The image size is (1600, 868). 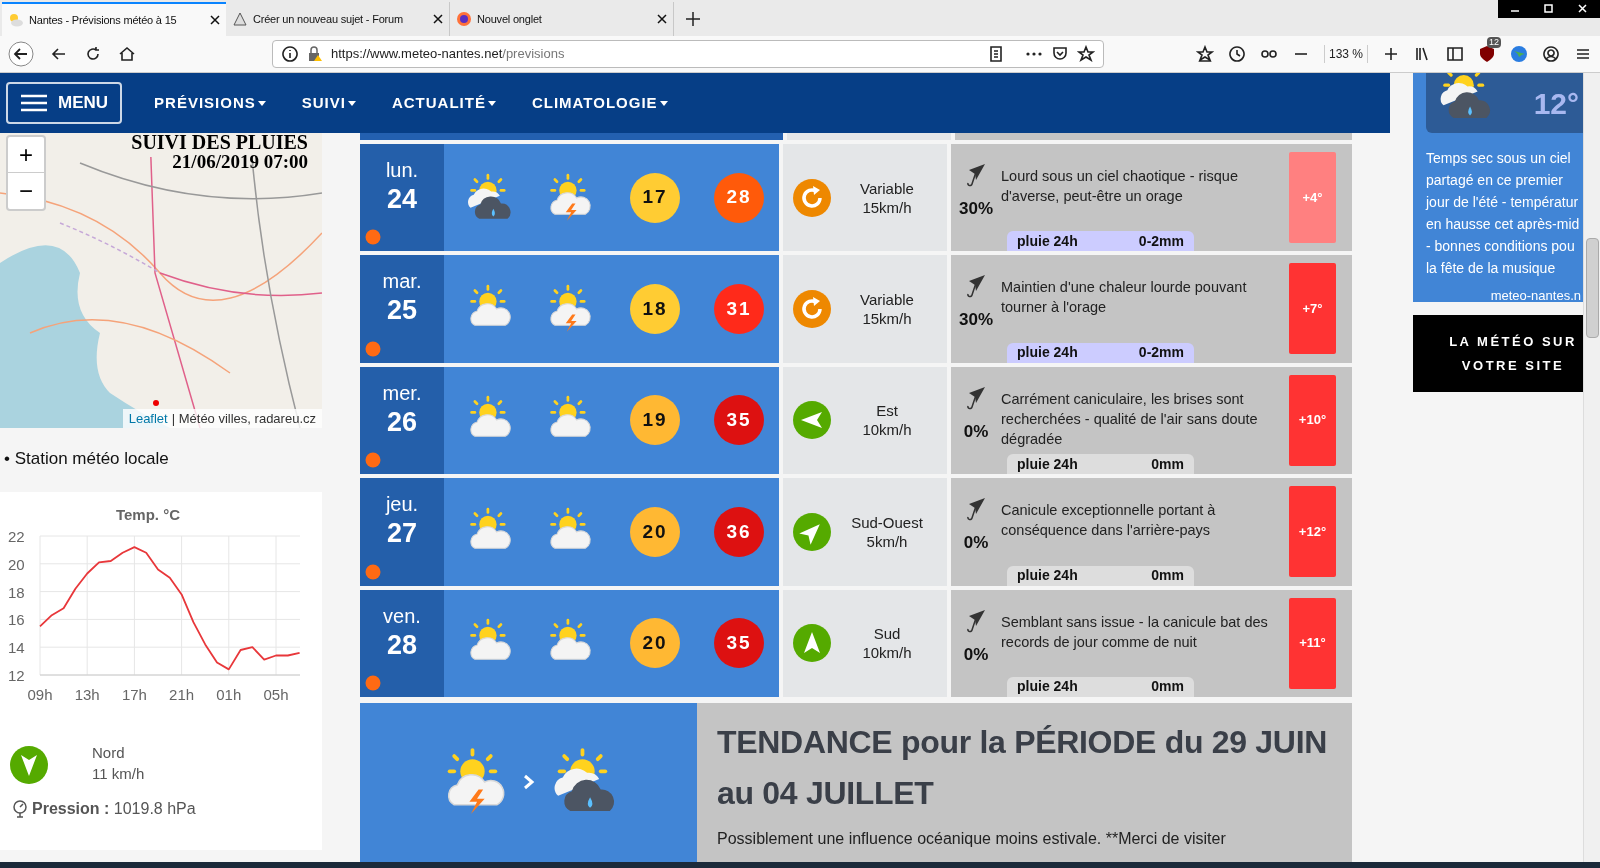 I want to click on day-date: 28, so click(x=401, y=645).